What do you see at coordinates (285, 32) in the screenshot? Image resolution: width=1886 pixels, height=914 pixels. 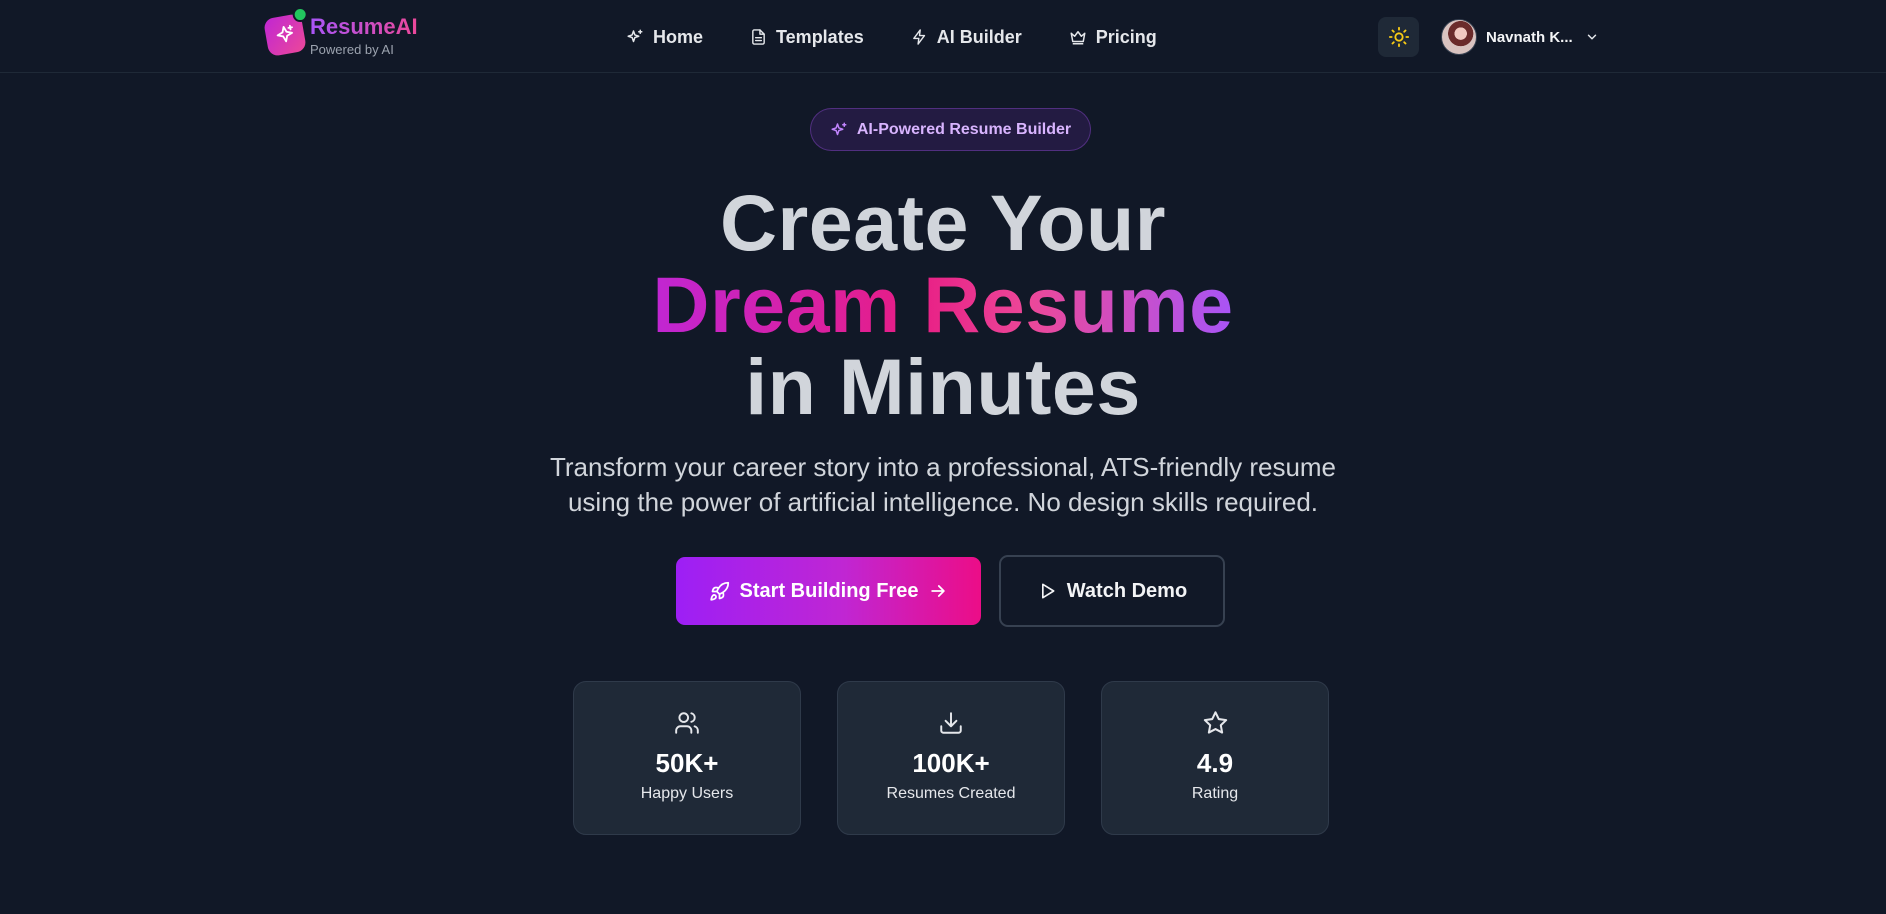 I see `sparkles-logo-icon` at bounding box center [285, 32].